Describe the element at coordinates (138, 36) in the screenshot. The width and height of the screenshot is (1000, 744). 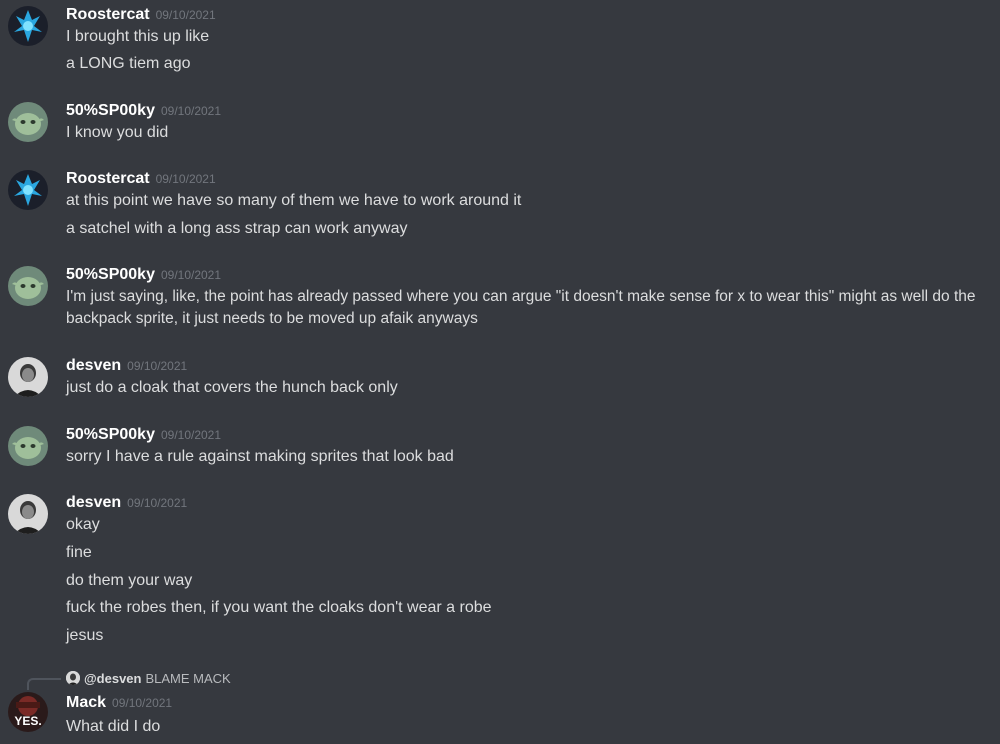
I see `message-text: I brought this up like` at that location.